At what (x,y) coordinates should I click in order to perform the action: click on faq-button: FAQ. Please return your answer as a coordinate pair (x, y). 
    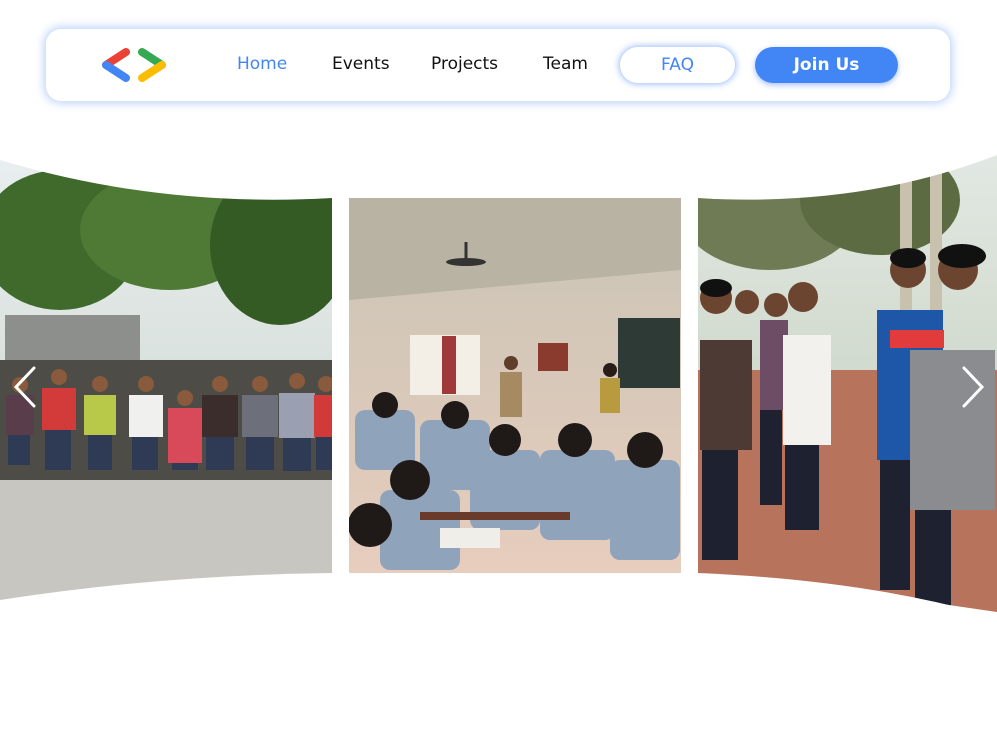
    Looking at the image, I should click on (677, 65).